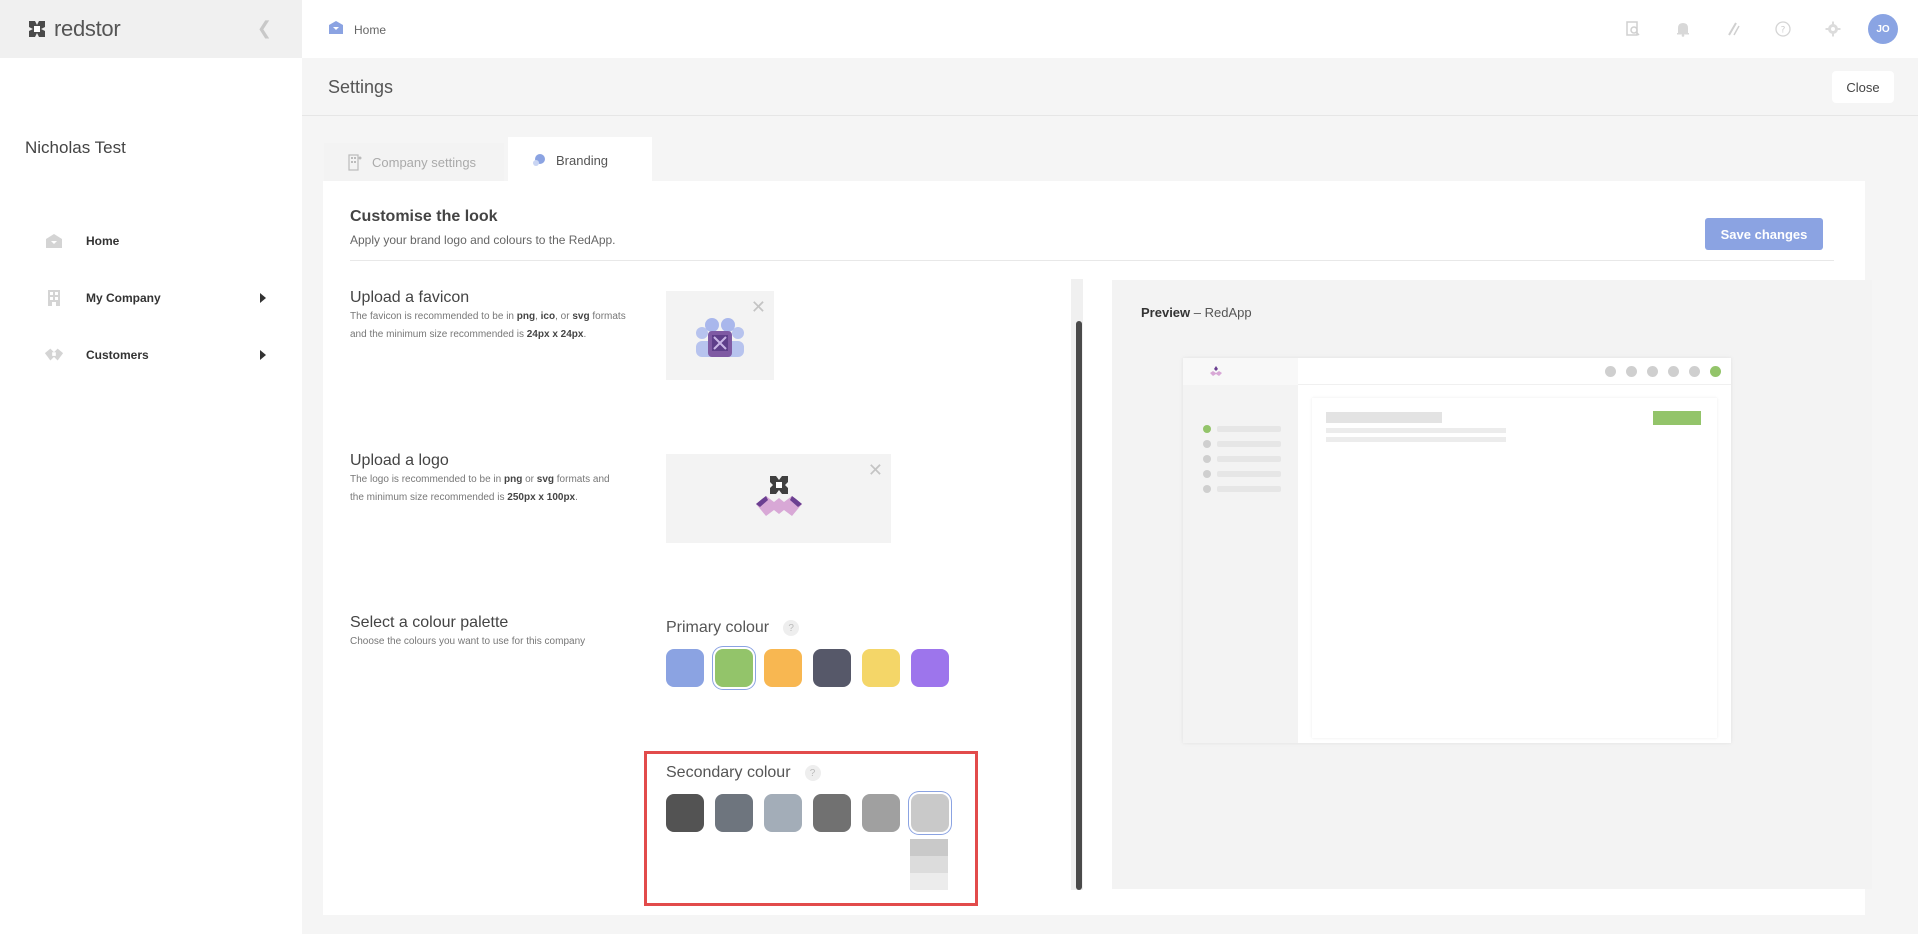  Describe the element at coordinates (1240, 371) in the screenshot. I see `preview-logo-area` at that location.